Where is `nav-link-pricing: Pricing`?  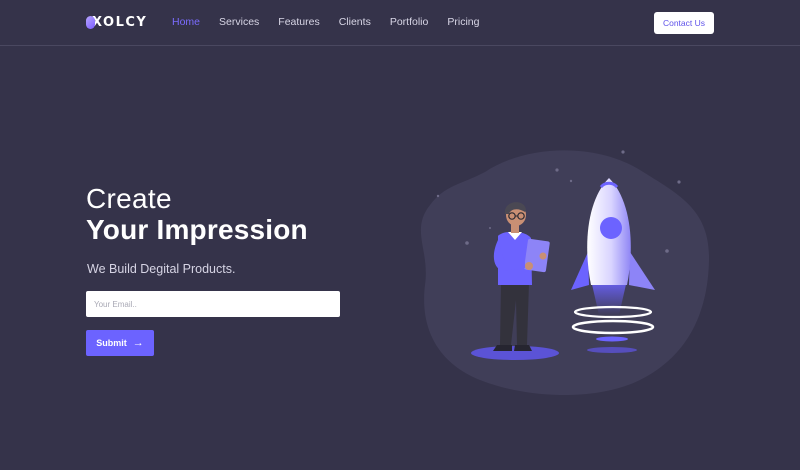
nav-link-pricing: Pricing is located at coordinates (463, 22).